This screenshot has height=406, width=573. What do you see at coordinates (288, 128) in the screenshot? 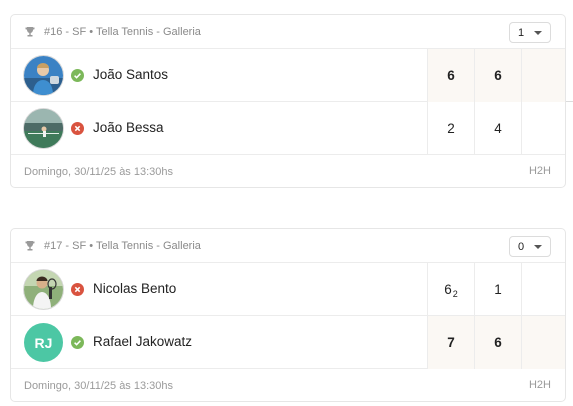
I see `player-row: João Bessa 2 4` at bounding box center [288, 128].